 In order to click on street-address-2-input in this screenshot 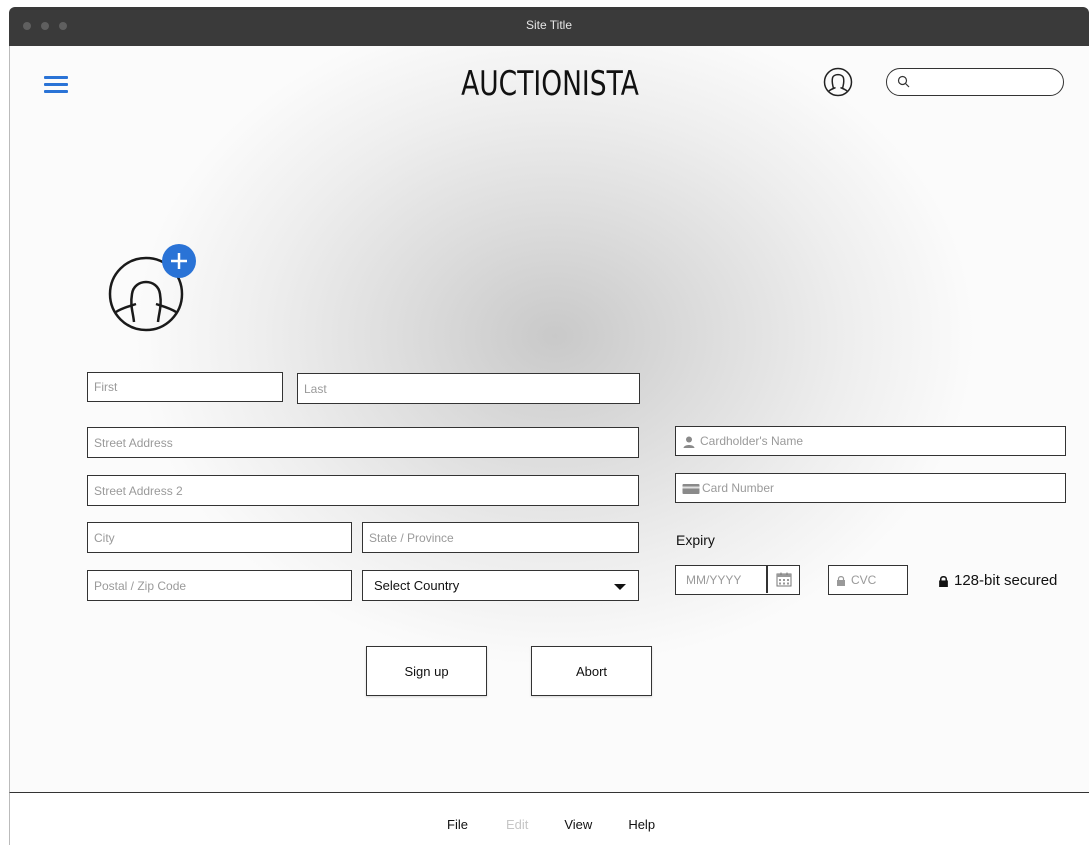, I will do `click(363, 490)`.